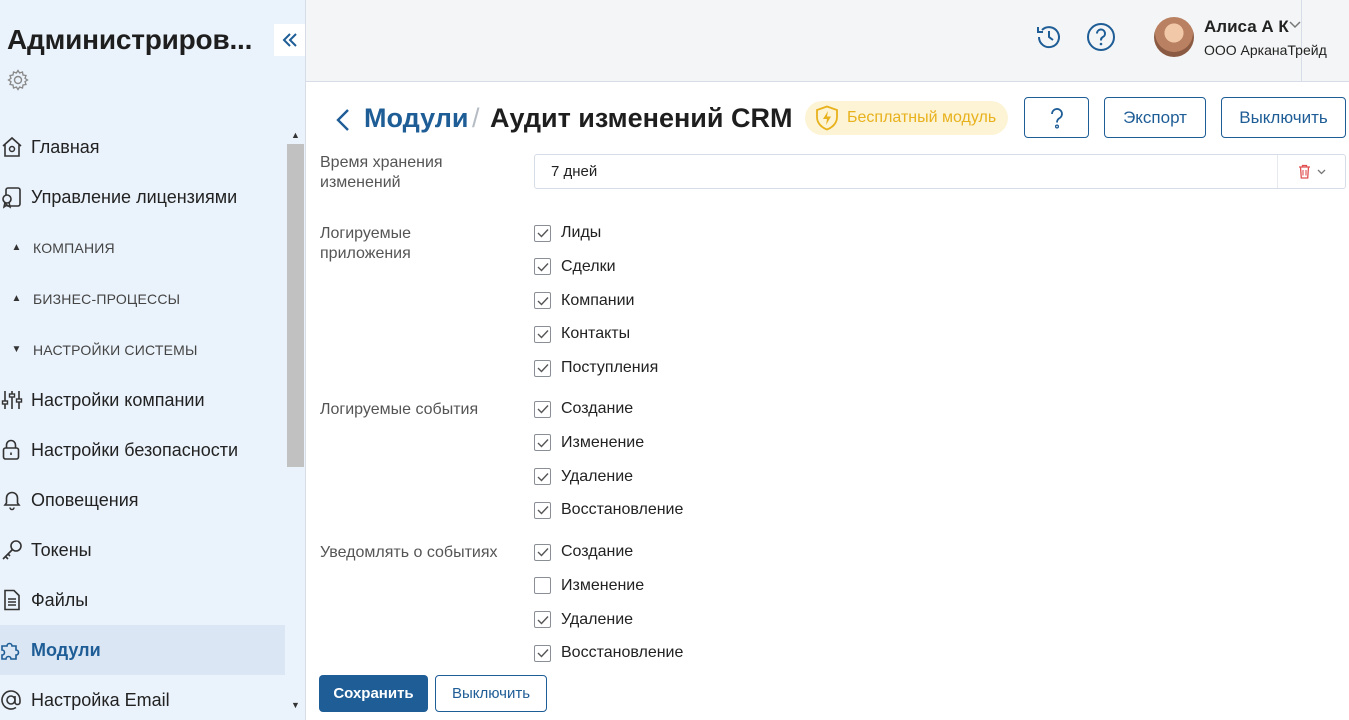 The image size is (1349, 720). What do you see at coordinates (142, 650) in the screenshot?
I see `sidebar-item-modules: Модули` at bounding box center [142, 650].